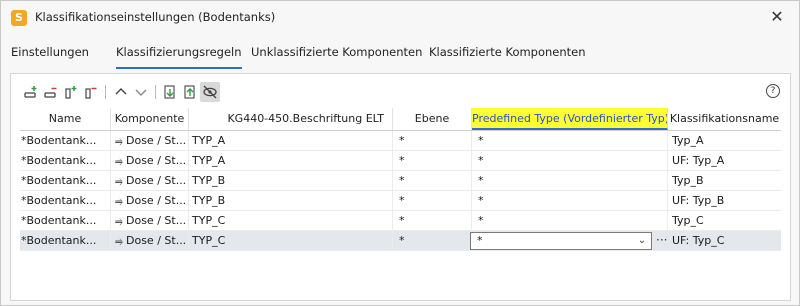 This screenshot has width=800, height=306. I want to click on tab-klassifizierte-komponenten: Klassifizierte Komponenten, so click(507, 57).